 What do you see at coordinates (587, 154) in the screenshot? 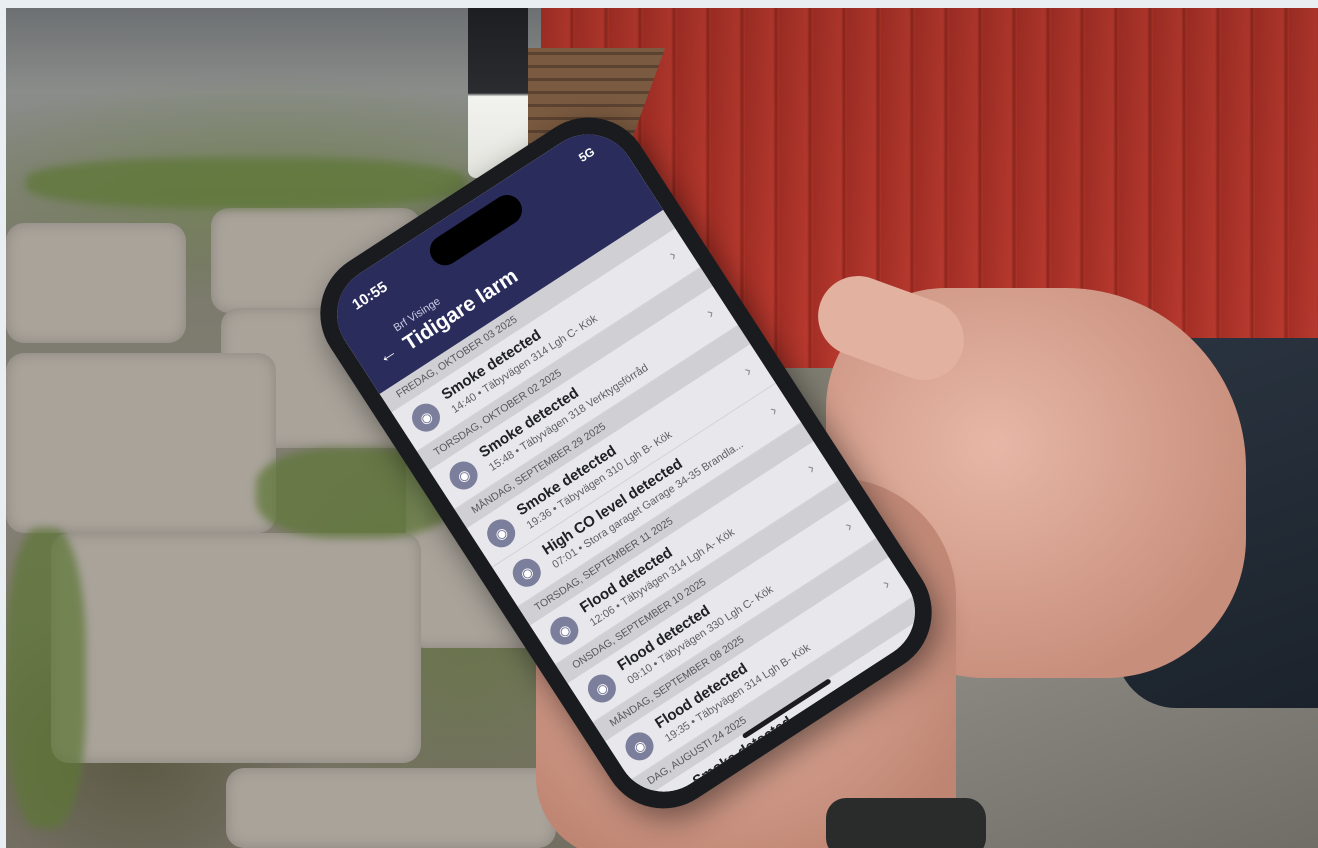
I see `status-network: 5G` at bounding box center [587, 154].